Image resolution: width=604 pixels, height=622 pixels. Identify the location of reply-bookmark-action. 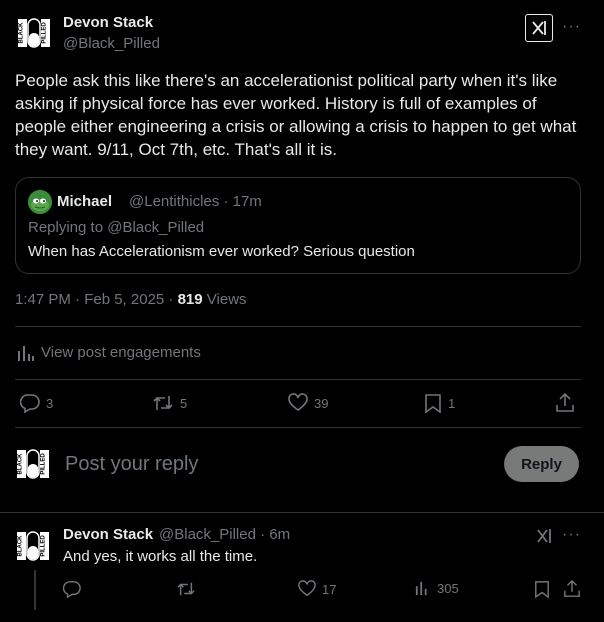
(542, 589).